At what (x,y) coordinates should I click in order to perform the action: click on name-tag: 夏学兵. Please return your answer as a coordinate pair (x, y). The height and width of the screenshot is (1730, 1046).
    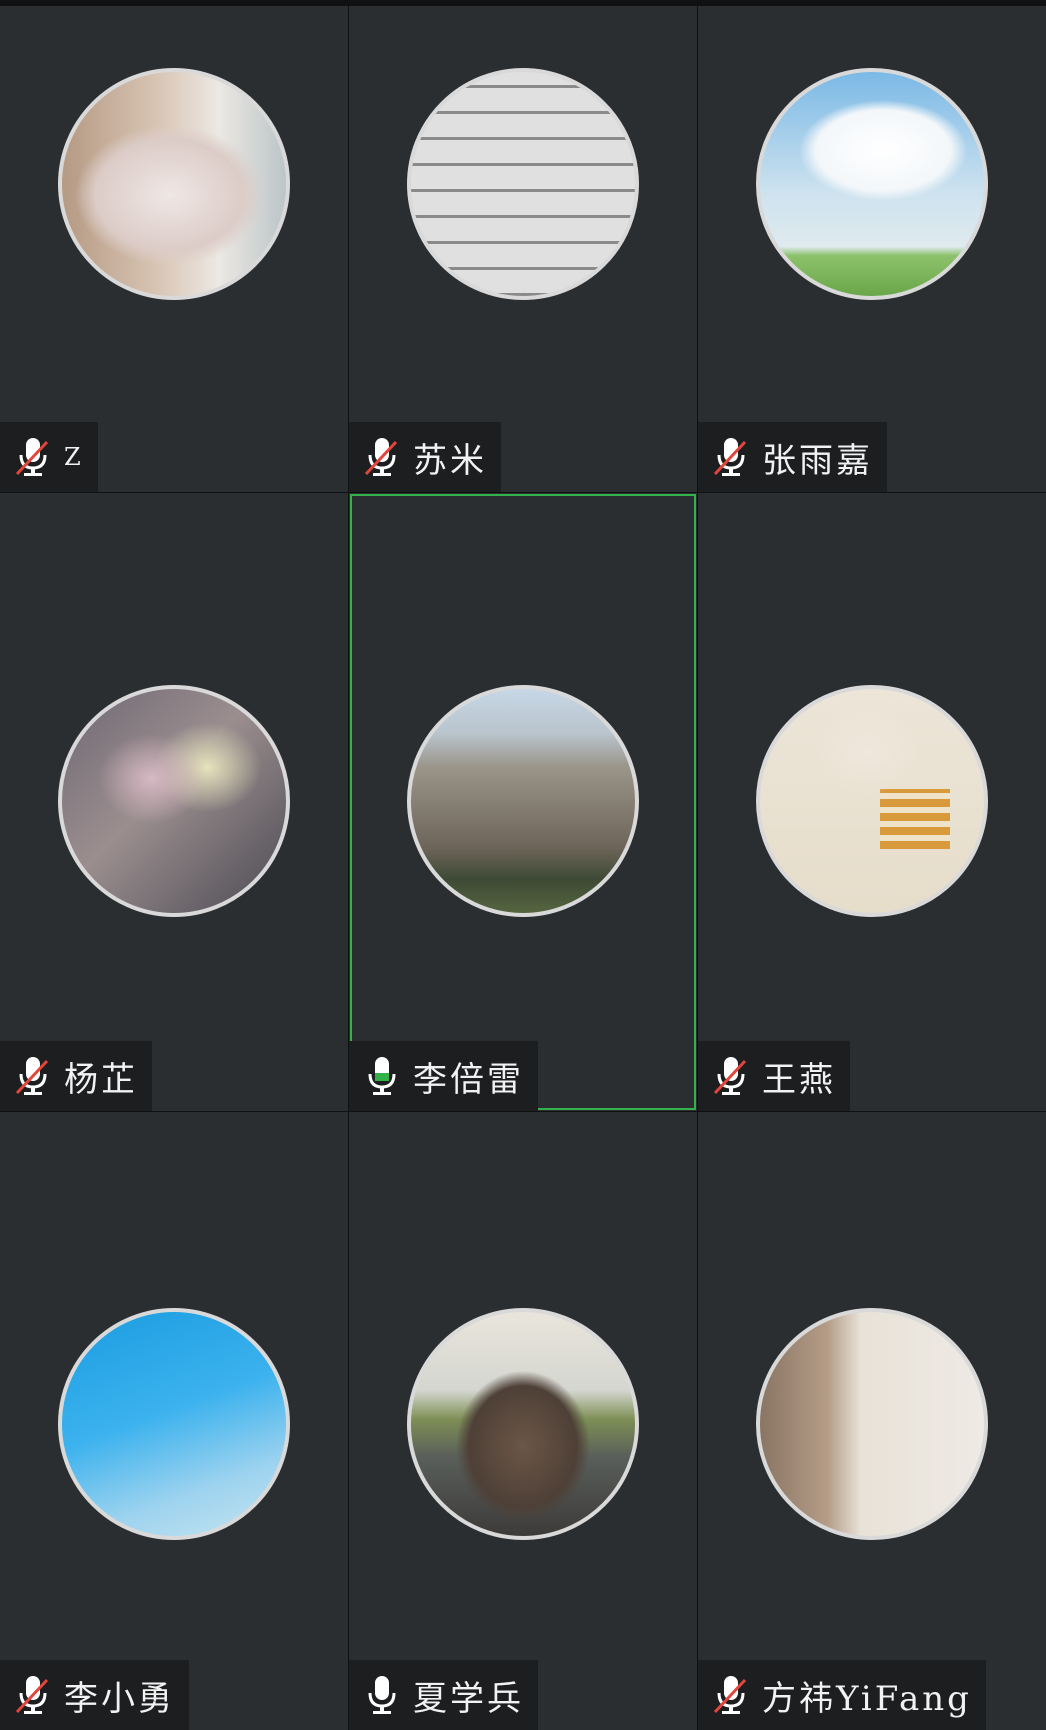
    Looking at the image, I should click on (443, 1695).